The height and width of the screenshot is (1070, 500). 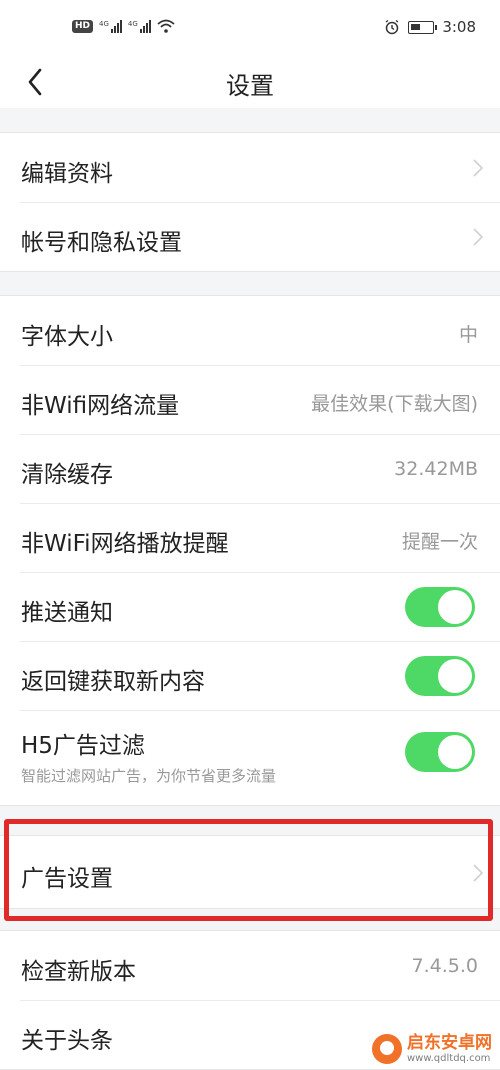 What do you see at coordinates (101, 243) in the screenshot?
I see `row-label: 帐号和隐私设置` at bounding box center [101, 243].